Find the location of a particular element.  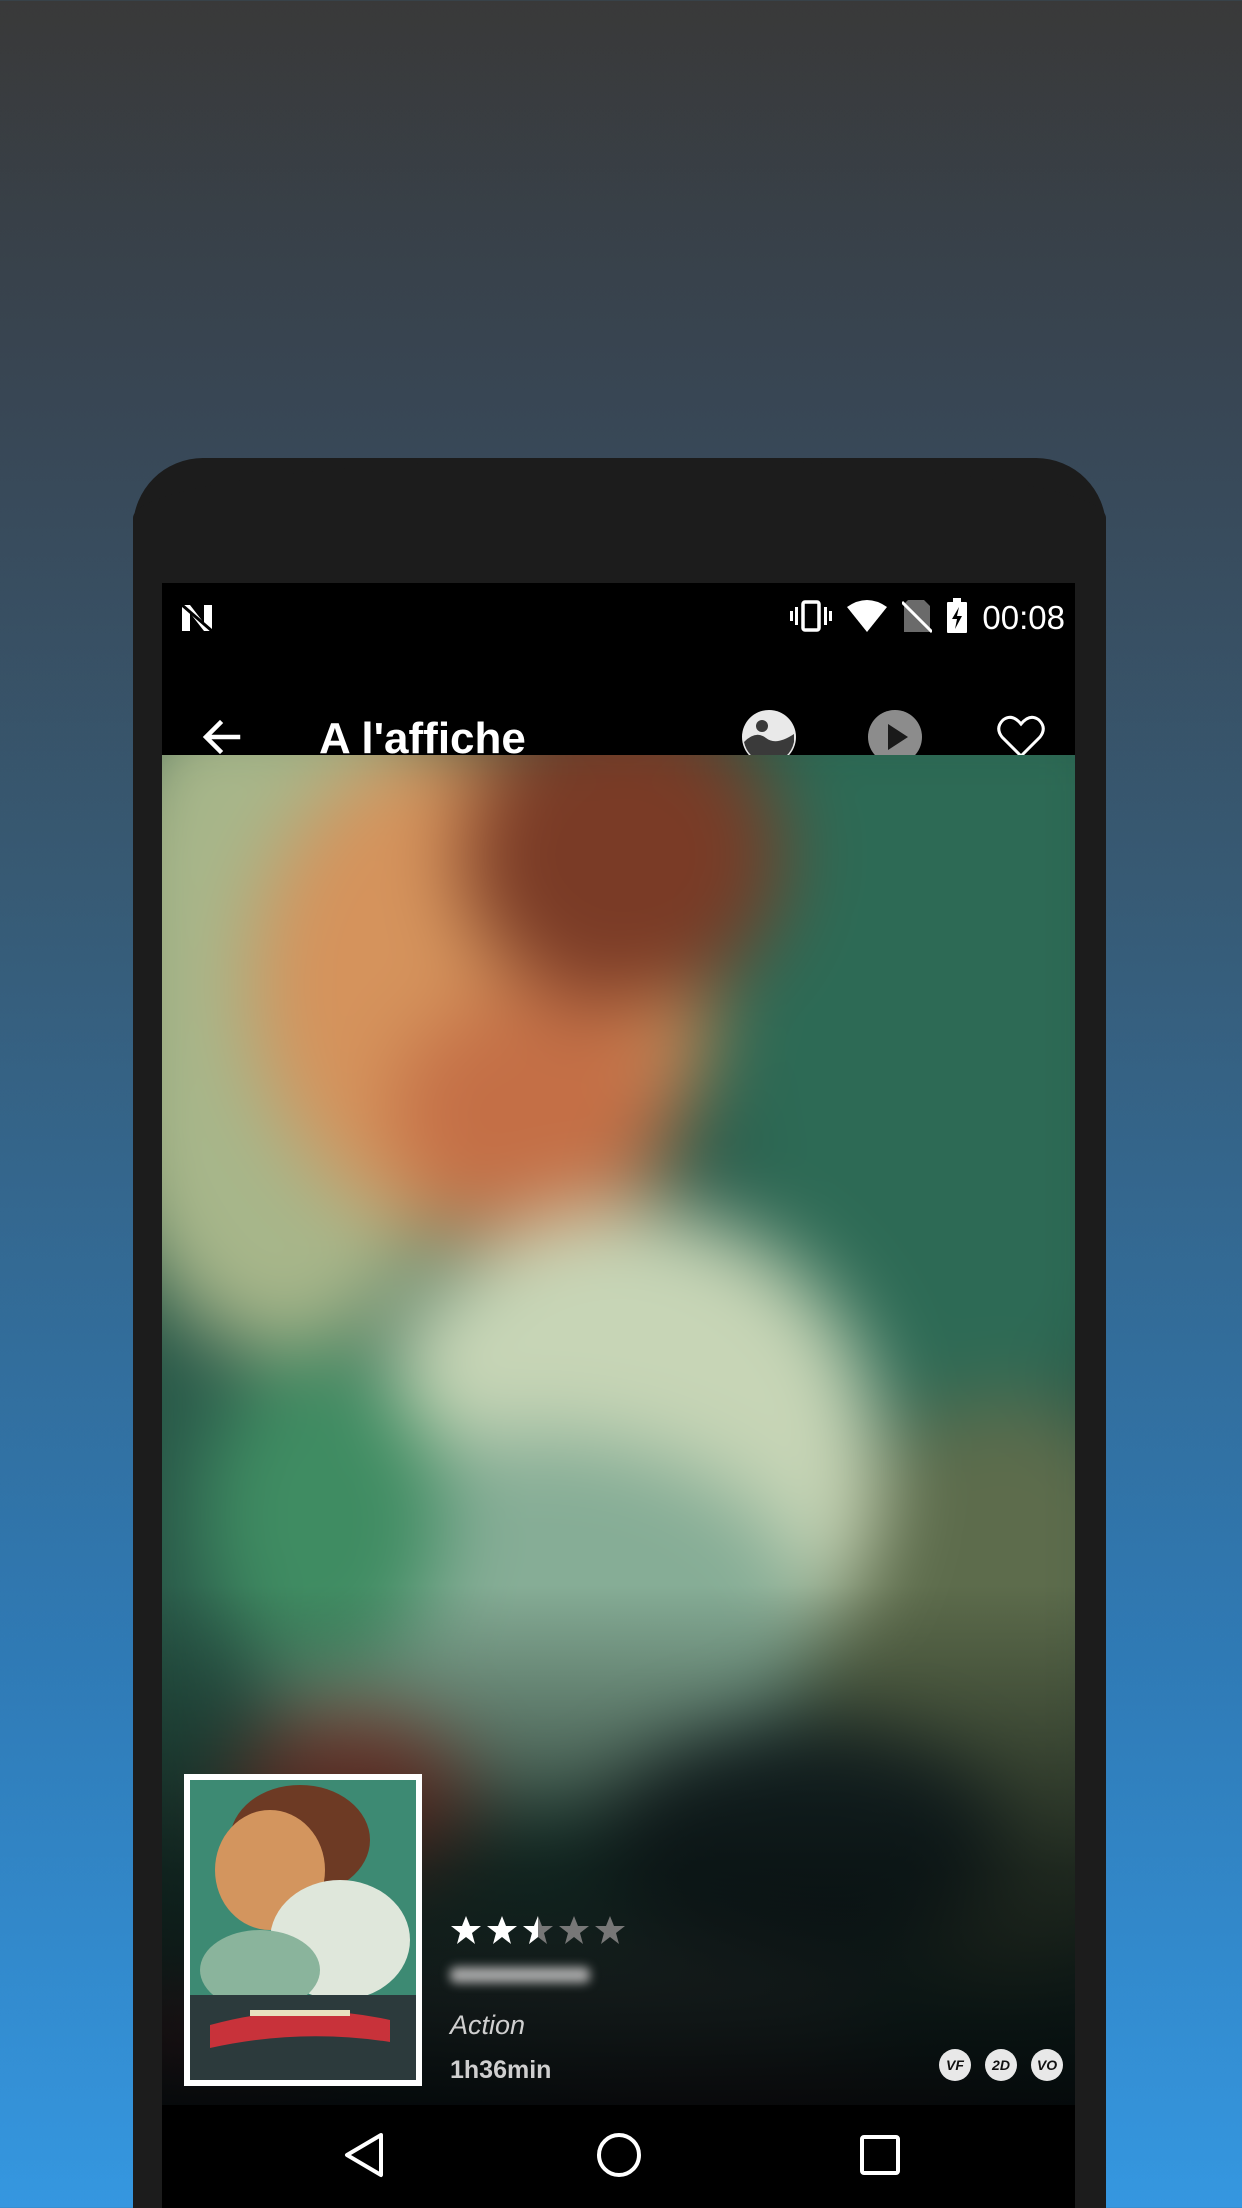

system-nav-bar is located at coordinates (618, 2156).